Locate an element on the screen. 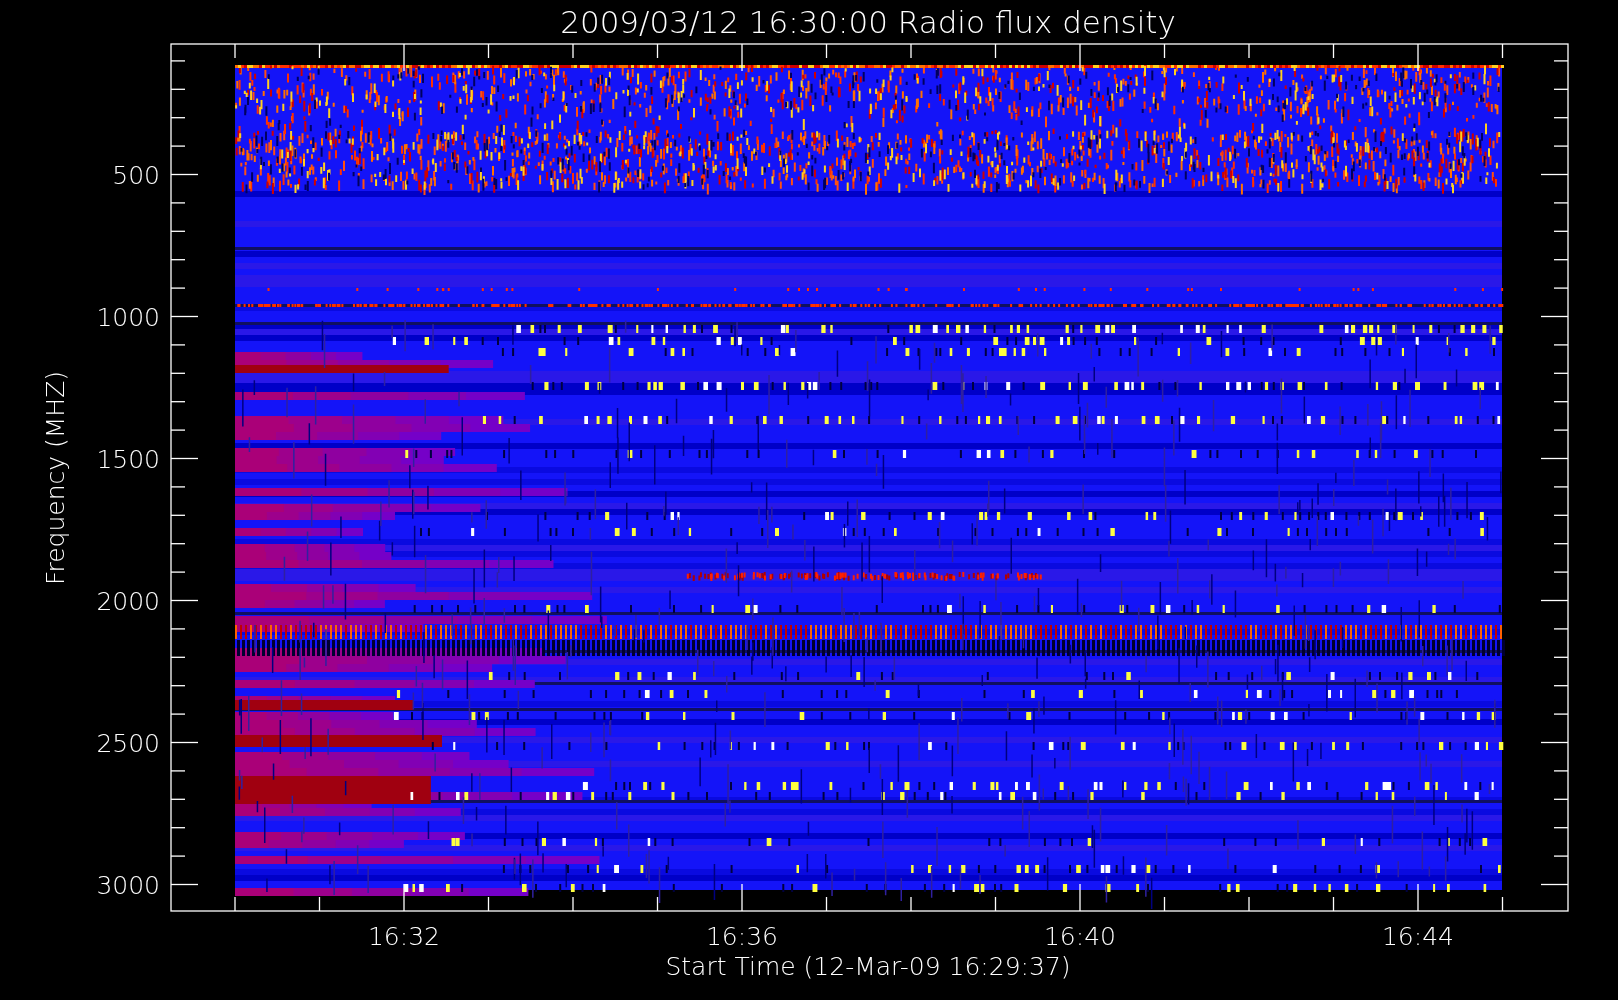 The height and width of the screenshot is (1000, 1618). y-tick-label: 1000 is located at coordinates (128, 317).